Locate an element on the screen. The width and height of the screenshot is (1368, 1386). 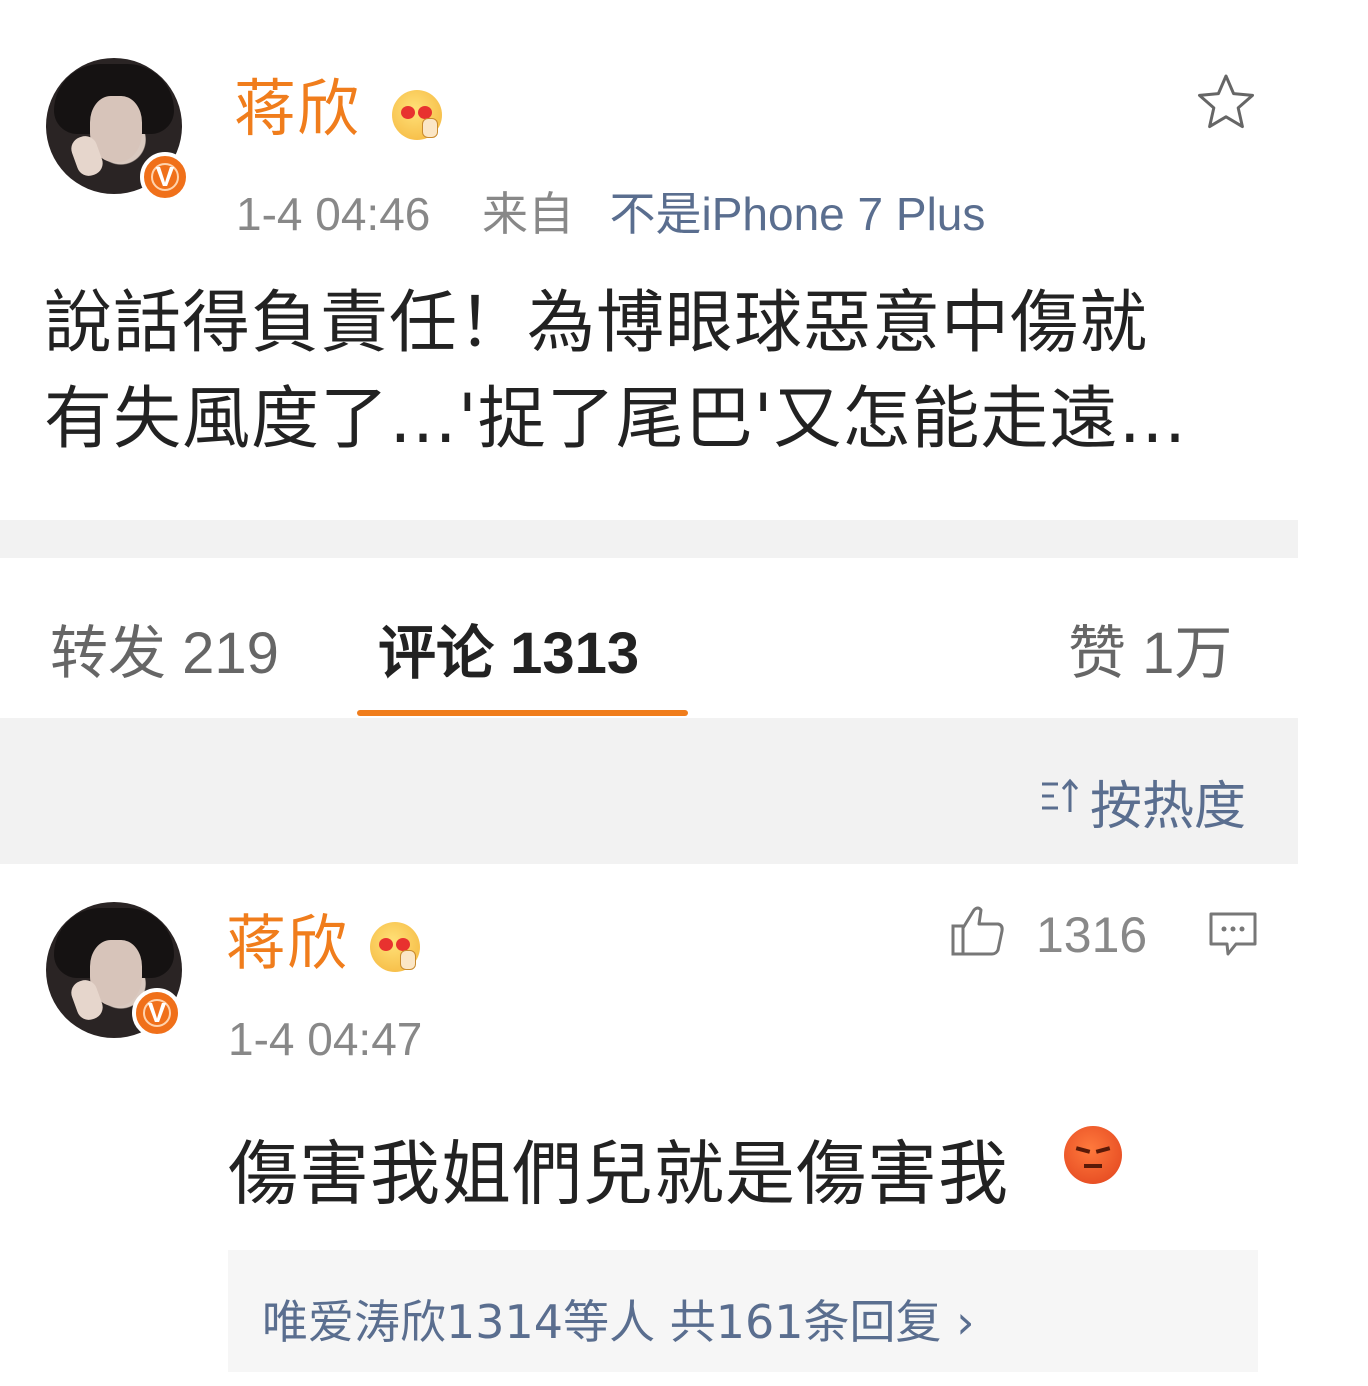
replies-summary-box: 唯爱涛欣1314等人 共161条回复 › is located at coordinates (743, 1311).